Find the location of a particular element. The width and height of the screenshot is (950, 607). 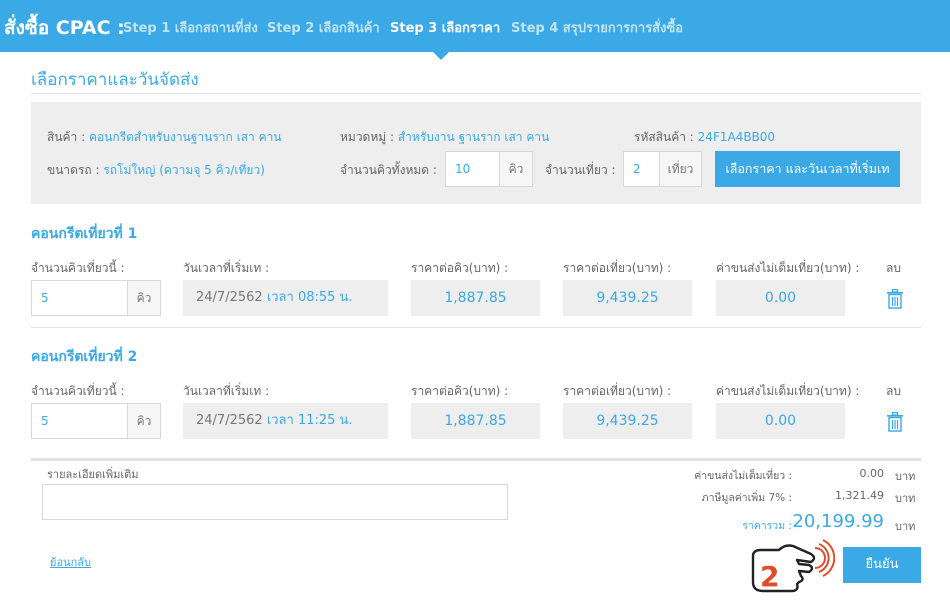

trip-2-price-per-cube: 1,887.85 is located at coordinates (475, 421).